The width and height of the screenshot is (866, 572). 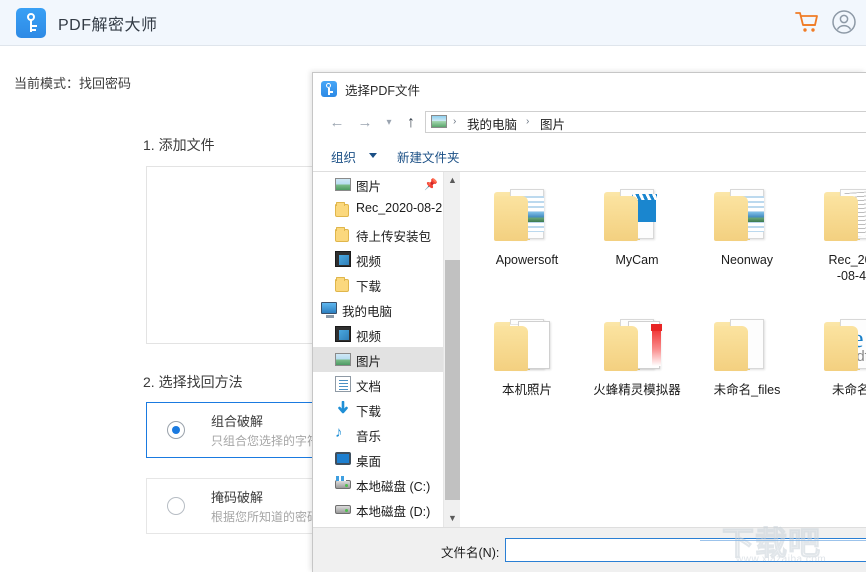 What do you see at coordinates (848, 390) in the screenshot?
I see `file-tile-label: 未命名图` at bounding box center [848, 390].